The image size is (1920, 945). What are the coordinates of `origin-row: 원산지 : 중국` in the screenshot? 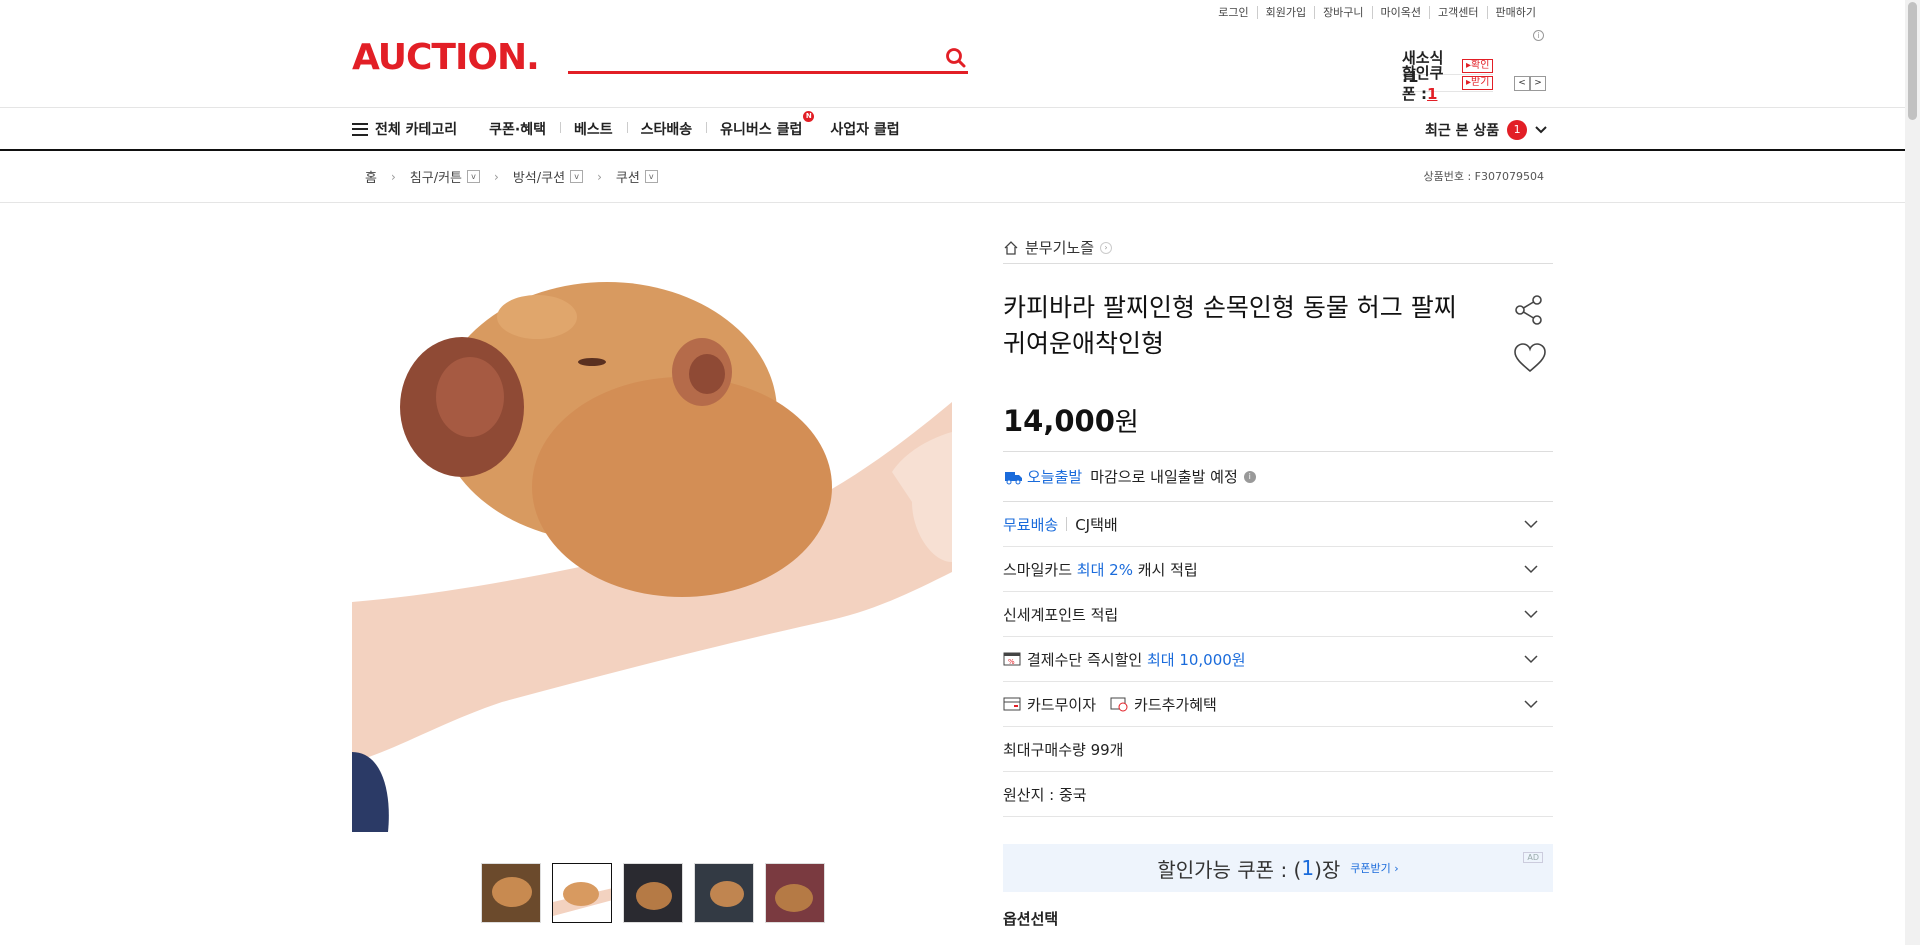 It's located at (1278, 794).